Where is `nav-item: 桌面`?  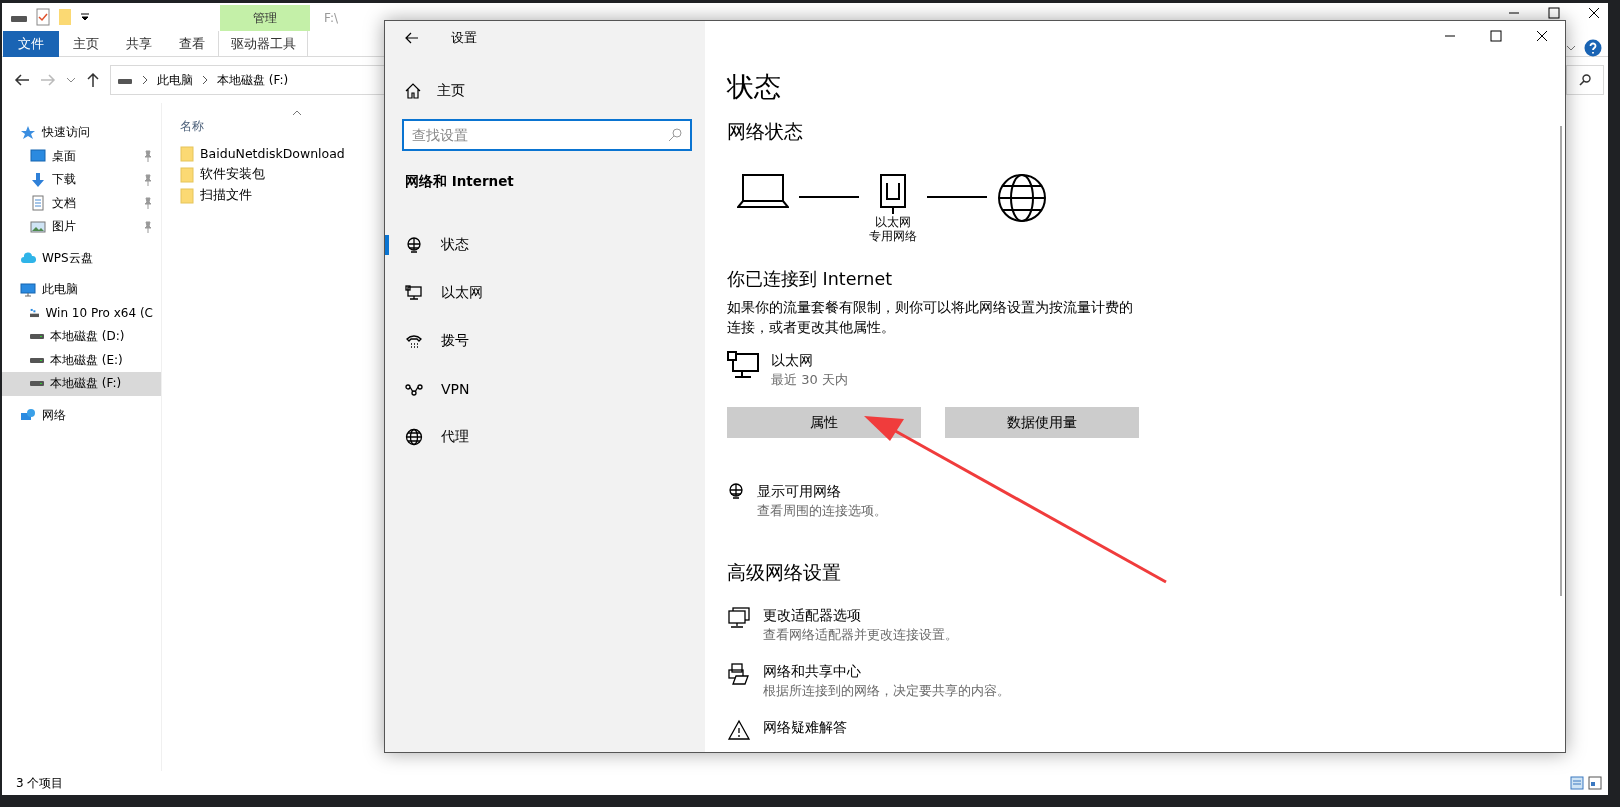
nav-item: 桌面 is located at coordinates (81, 156).